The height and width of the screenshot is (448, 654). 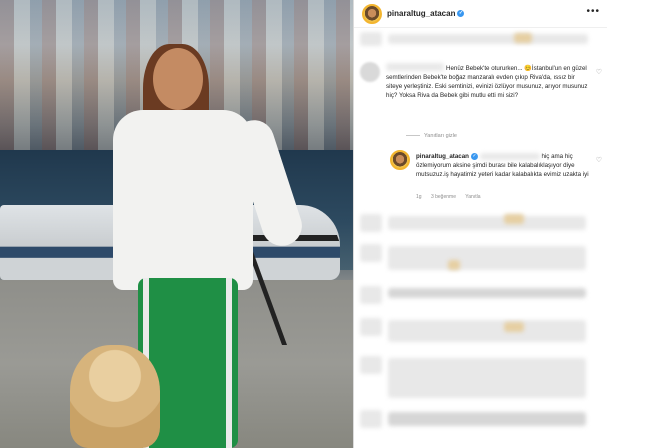 What do you see at coordinates (372, 14) in the screenshot?
I see `profile-avatar` at bounding box center [372, 14].